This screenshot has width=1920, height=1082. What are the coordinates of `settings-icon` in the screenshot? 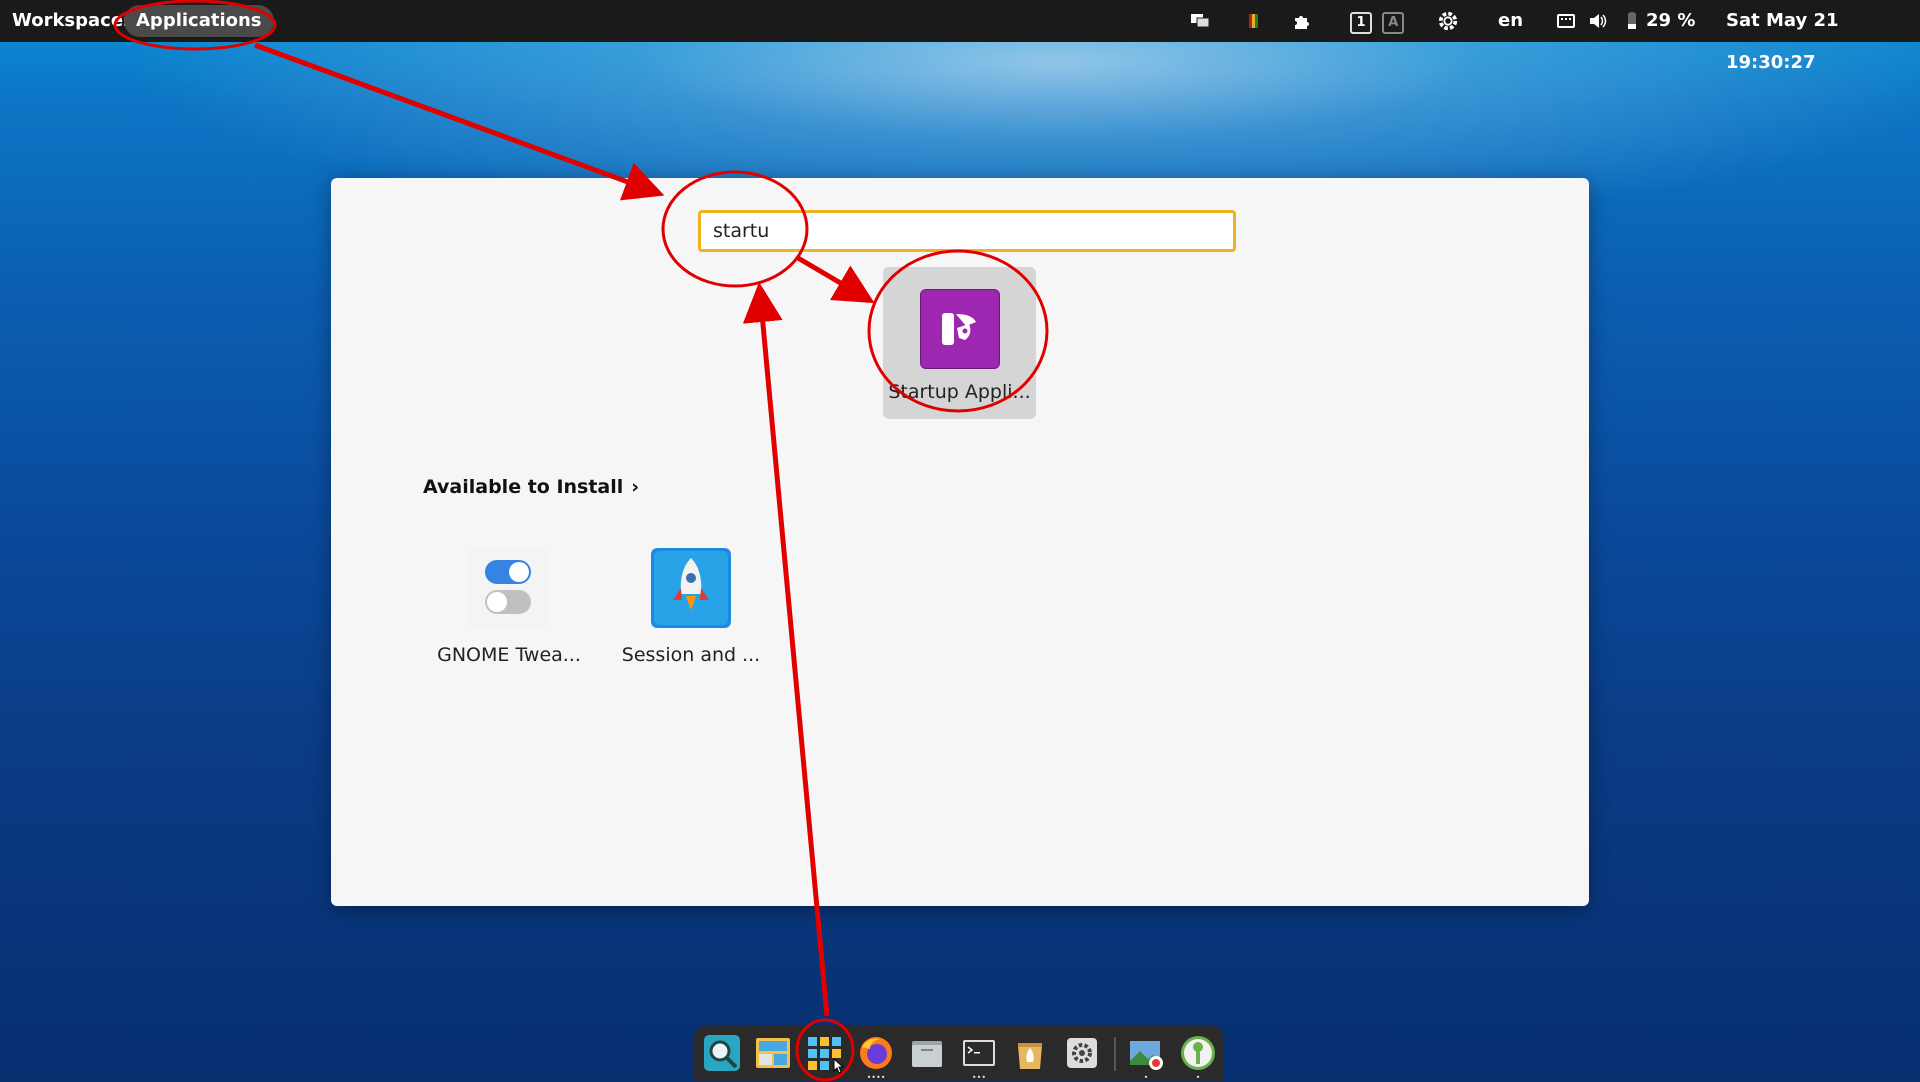 It's located at (1082, 1053).